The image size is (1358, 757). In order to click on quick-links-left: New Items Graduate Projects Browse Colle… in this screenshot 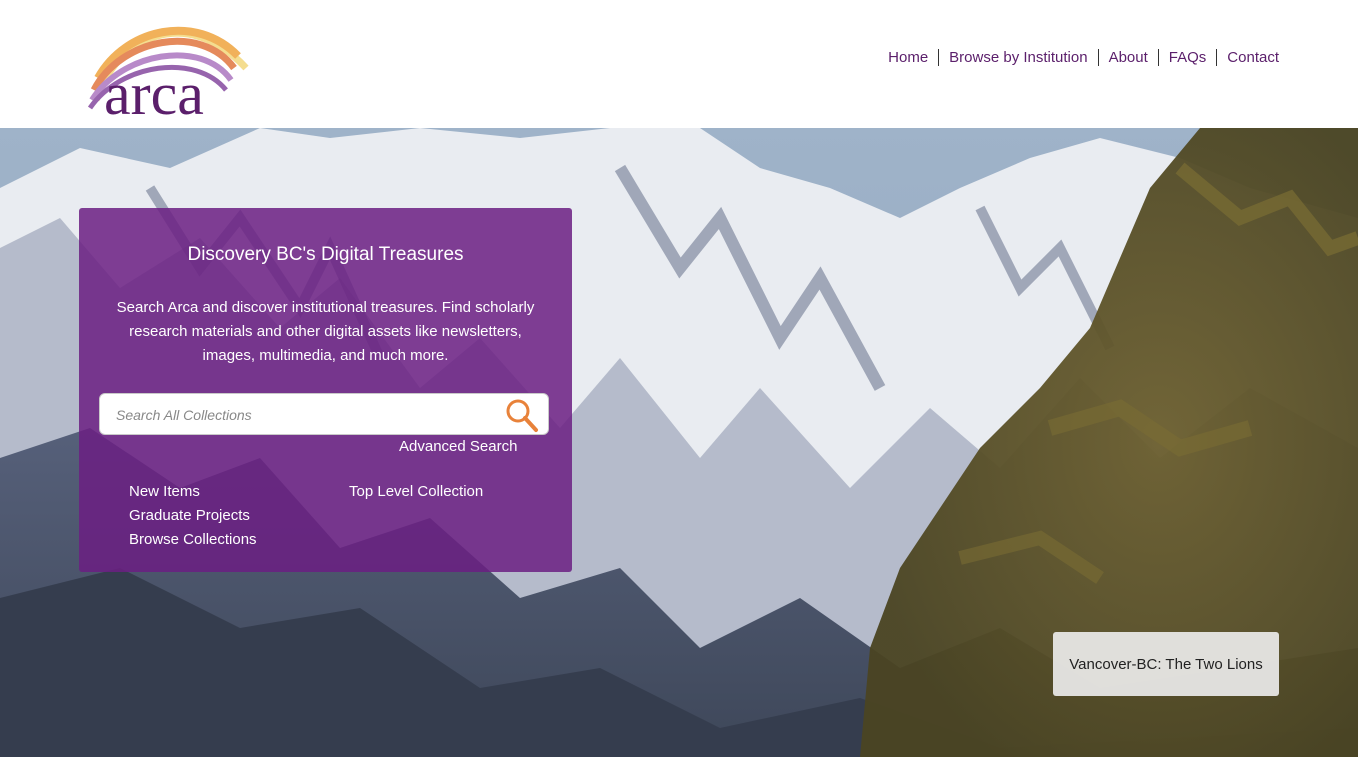, I will do `click(193, 516)`.